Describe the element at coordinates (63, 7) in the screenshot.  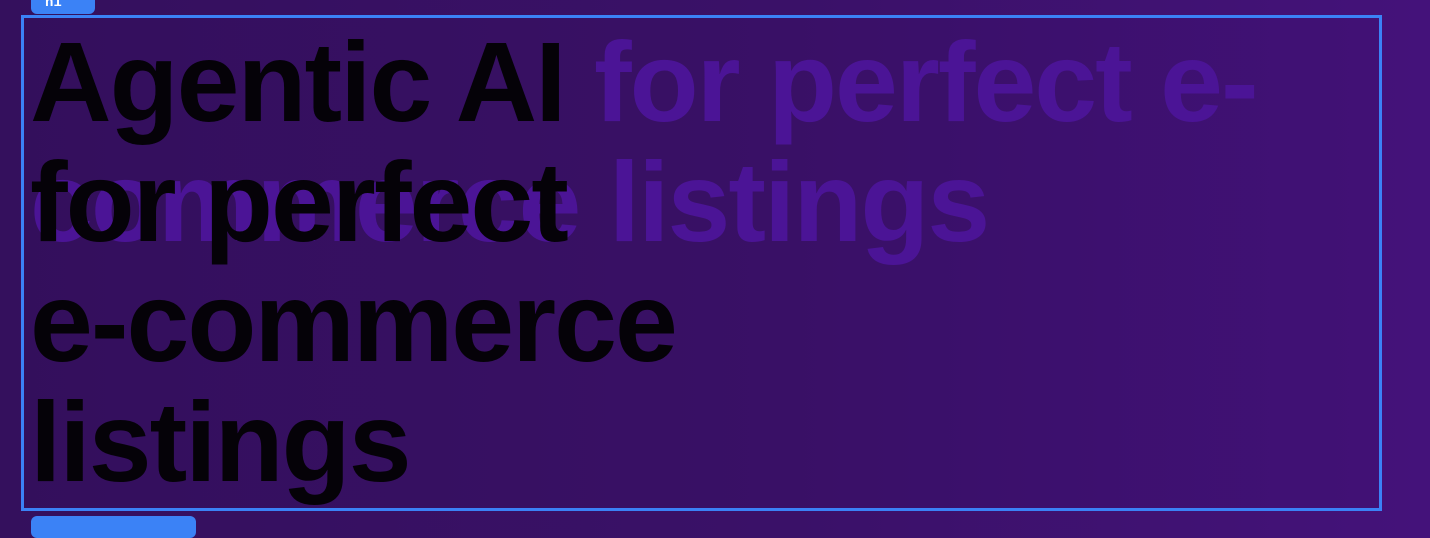
I see `element-tag-top: h1` at that location.